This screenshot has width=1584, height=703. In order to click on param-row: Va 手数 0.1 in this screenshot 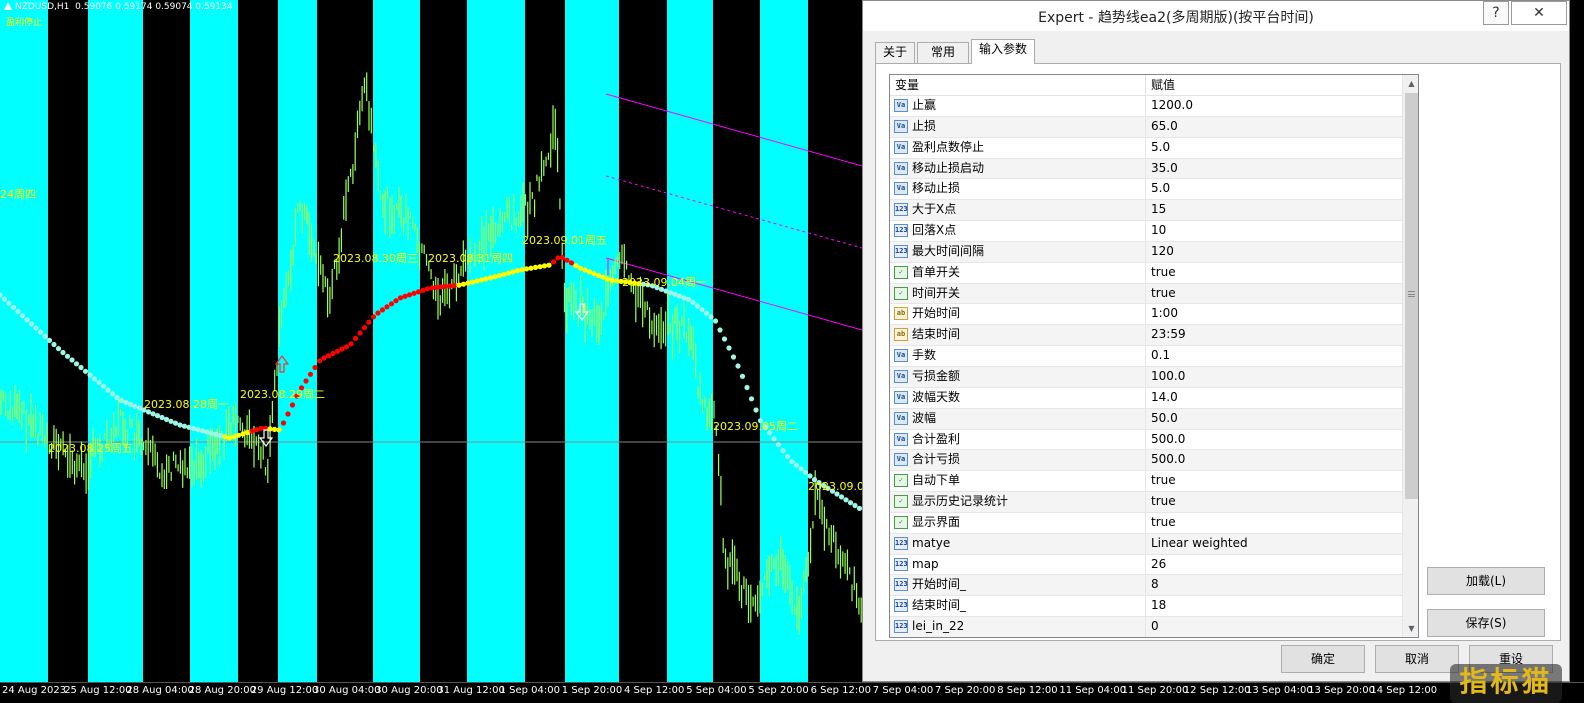, I will do `click(1146, 356)`.